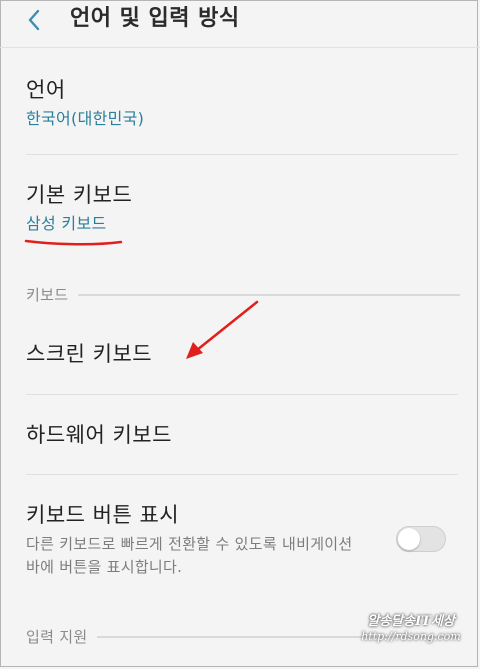  What do you see at coordinates (85, 118) in the screenshot?
I see `language-value: 한국어(대한민국)` at bounding box center [85, 118].